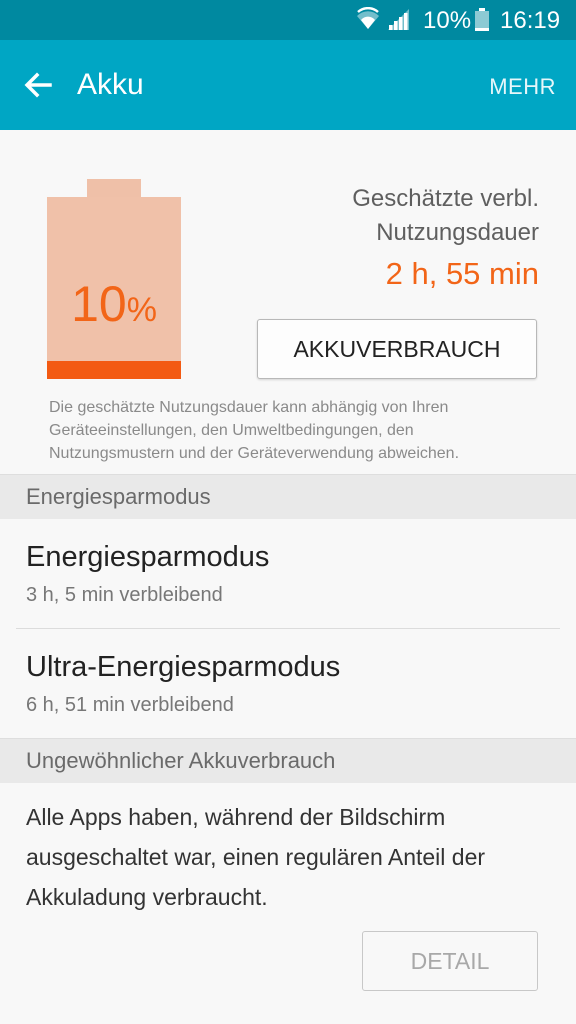 The image size is (576, 1024). What do you see at coordinates (114, 370) in the screenshot?
I see `battery-level-fill` at bounding box center [114, 370].